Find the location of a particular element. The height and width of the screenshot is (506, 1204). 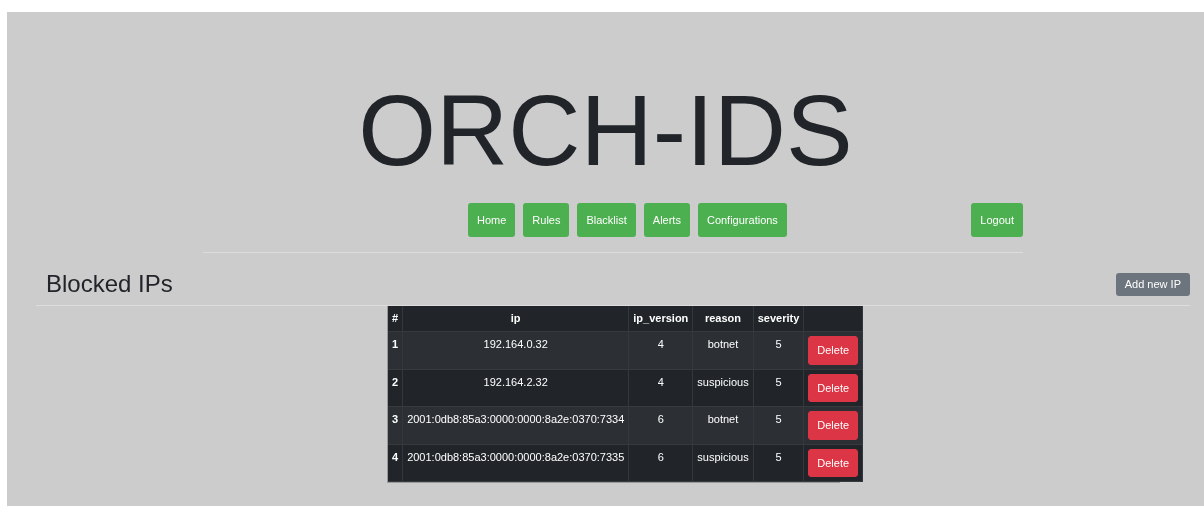

table-cell: 3 is located at coordinates (395, 425).